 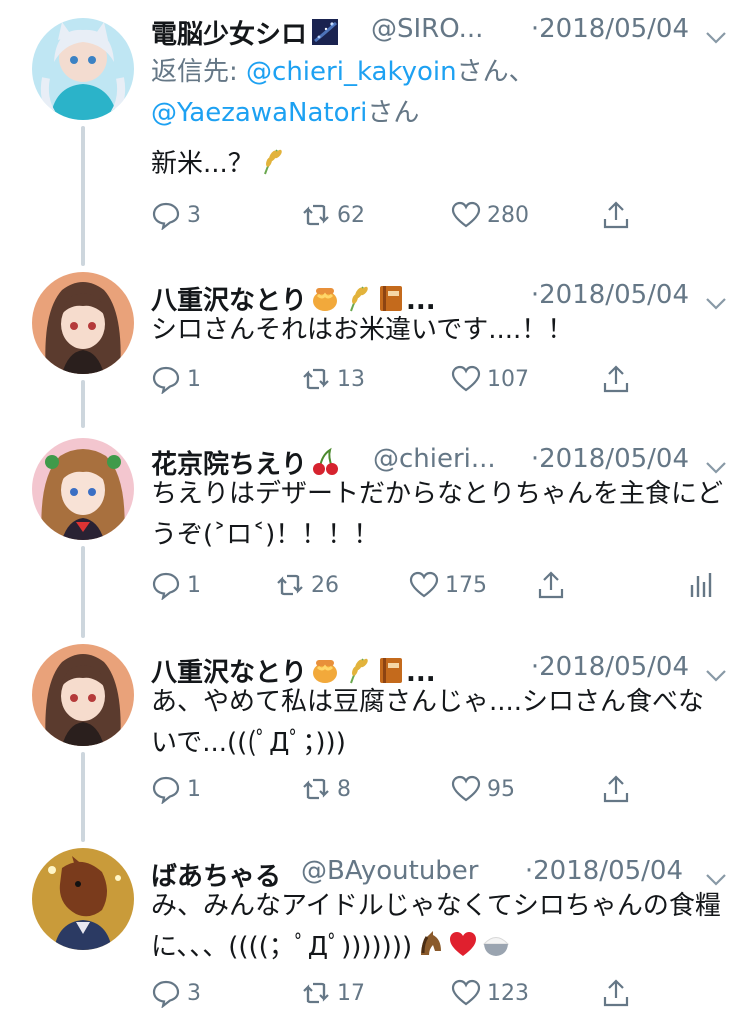 I want to click on reply-to: 返信先: @chieri_kakyoinさん、 @YaezawaNatoriさん, so click(x=343, y=93).